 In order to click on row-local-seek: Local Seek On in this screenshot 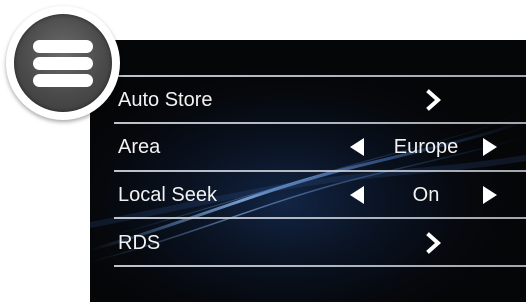, I will do `click(308, 195)`.